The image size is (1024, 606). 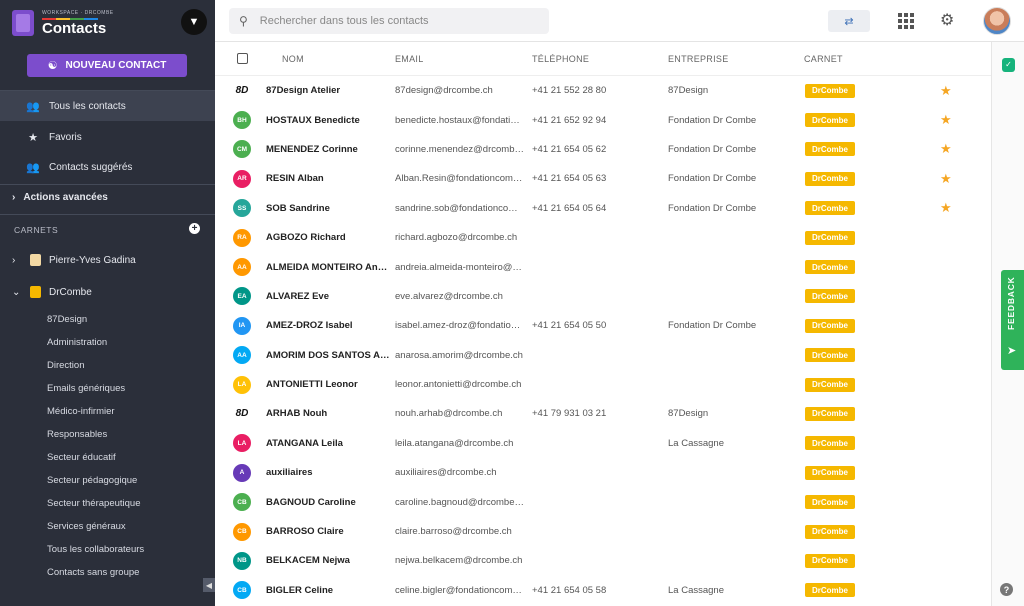 I want to click on header-phone: TÉLÉPHONE, so click(x=560, y=59).